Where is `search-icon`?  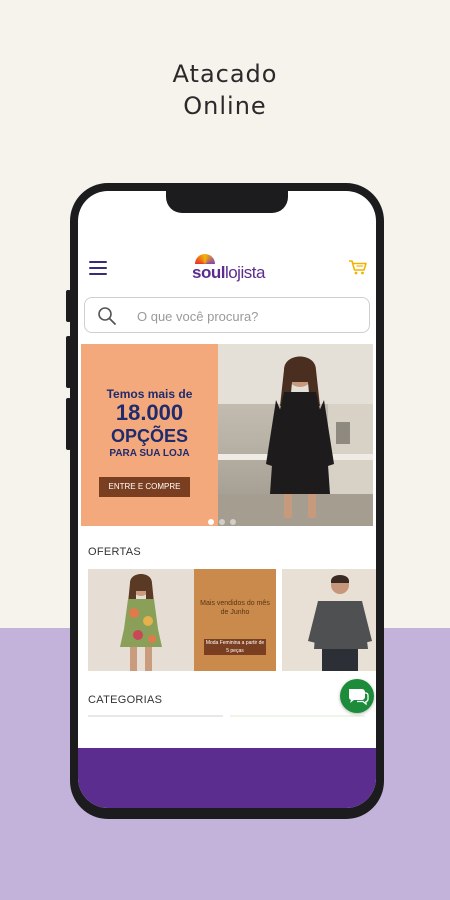
search-icon is located at coordinates (107, 316).